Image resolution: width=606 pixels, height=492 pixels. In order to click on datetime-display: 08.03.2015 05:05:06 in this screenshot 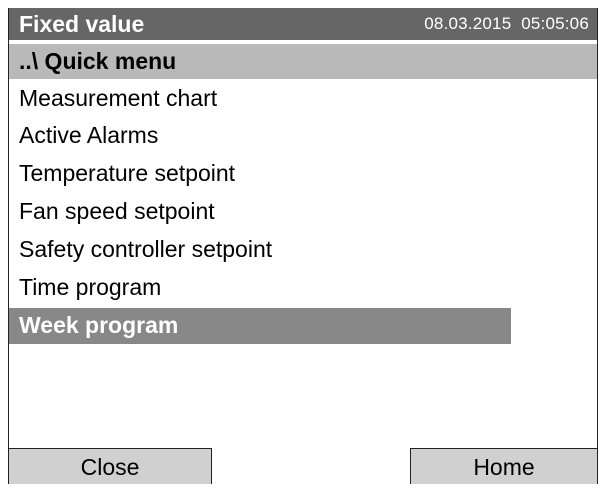, I will do `click(506, 24)`.